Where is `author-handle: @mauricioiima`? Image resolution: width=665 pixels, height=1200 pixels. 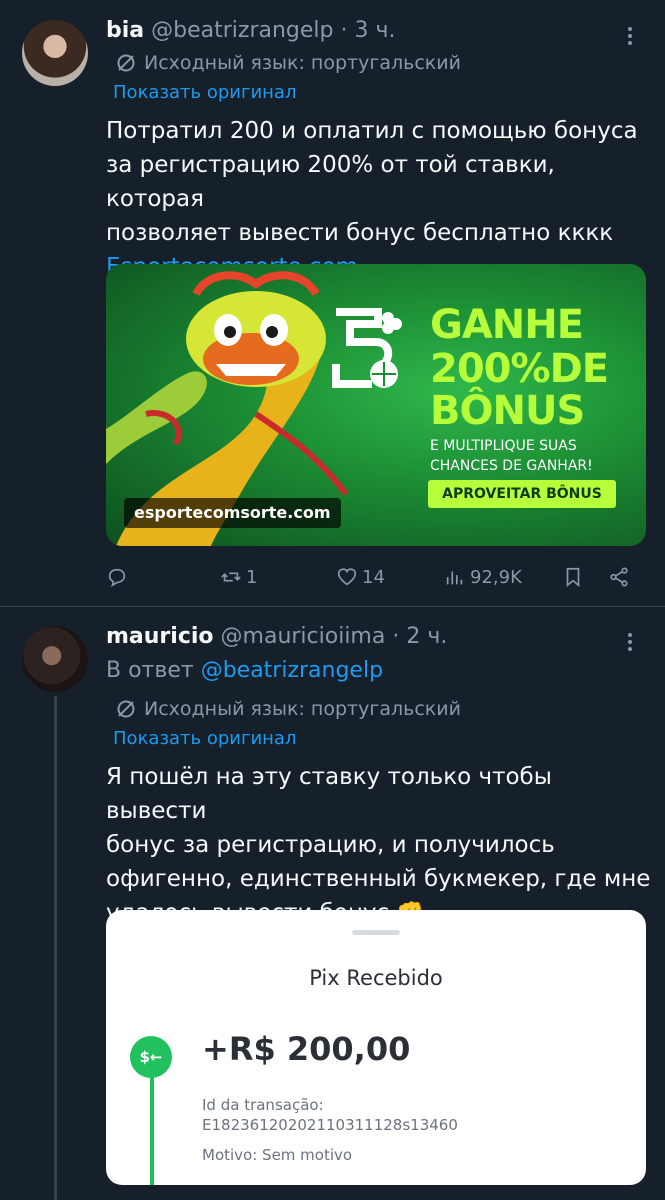 author-handle: @mauricioiima is located at coordinates (303, 636).